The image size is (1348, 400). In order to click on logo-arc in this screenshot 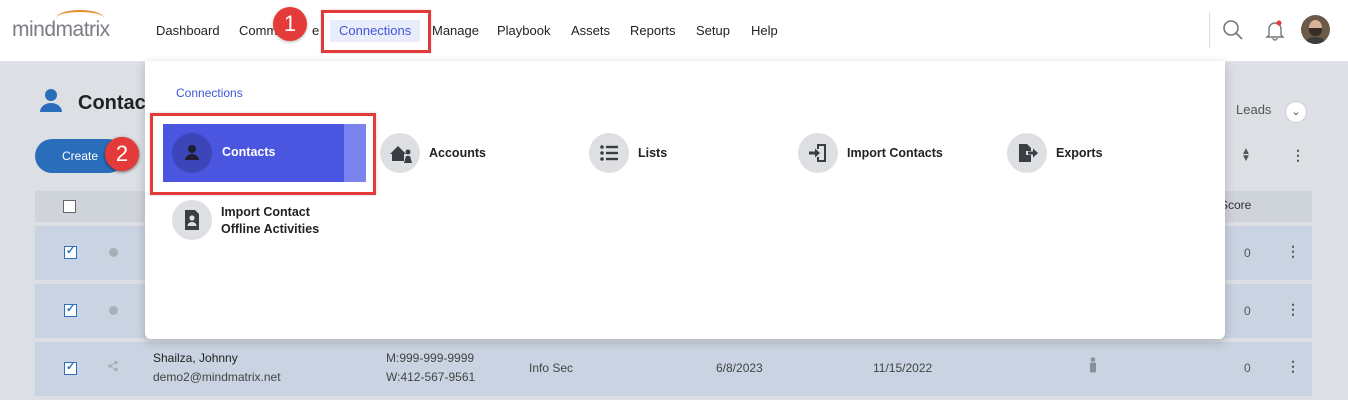, I will do `click(80, 18)`.